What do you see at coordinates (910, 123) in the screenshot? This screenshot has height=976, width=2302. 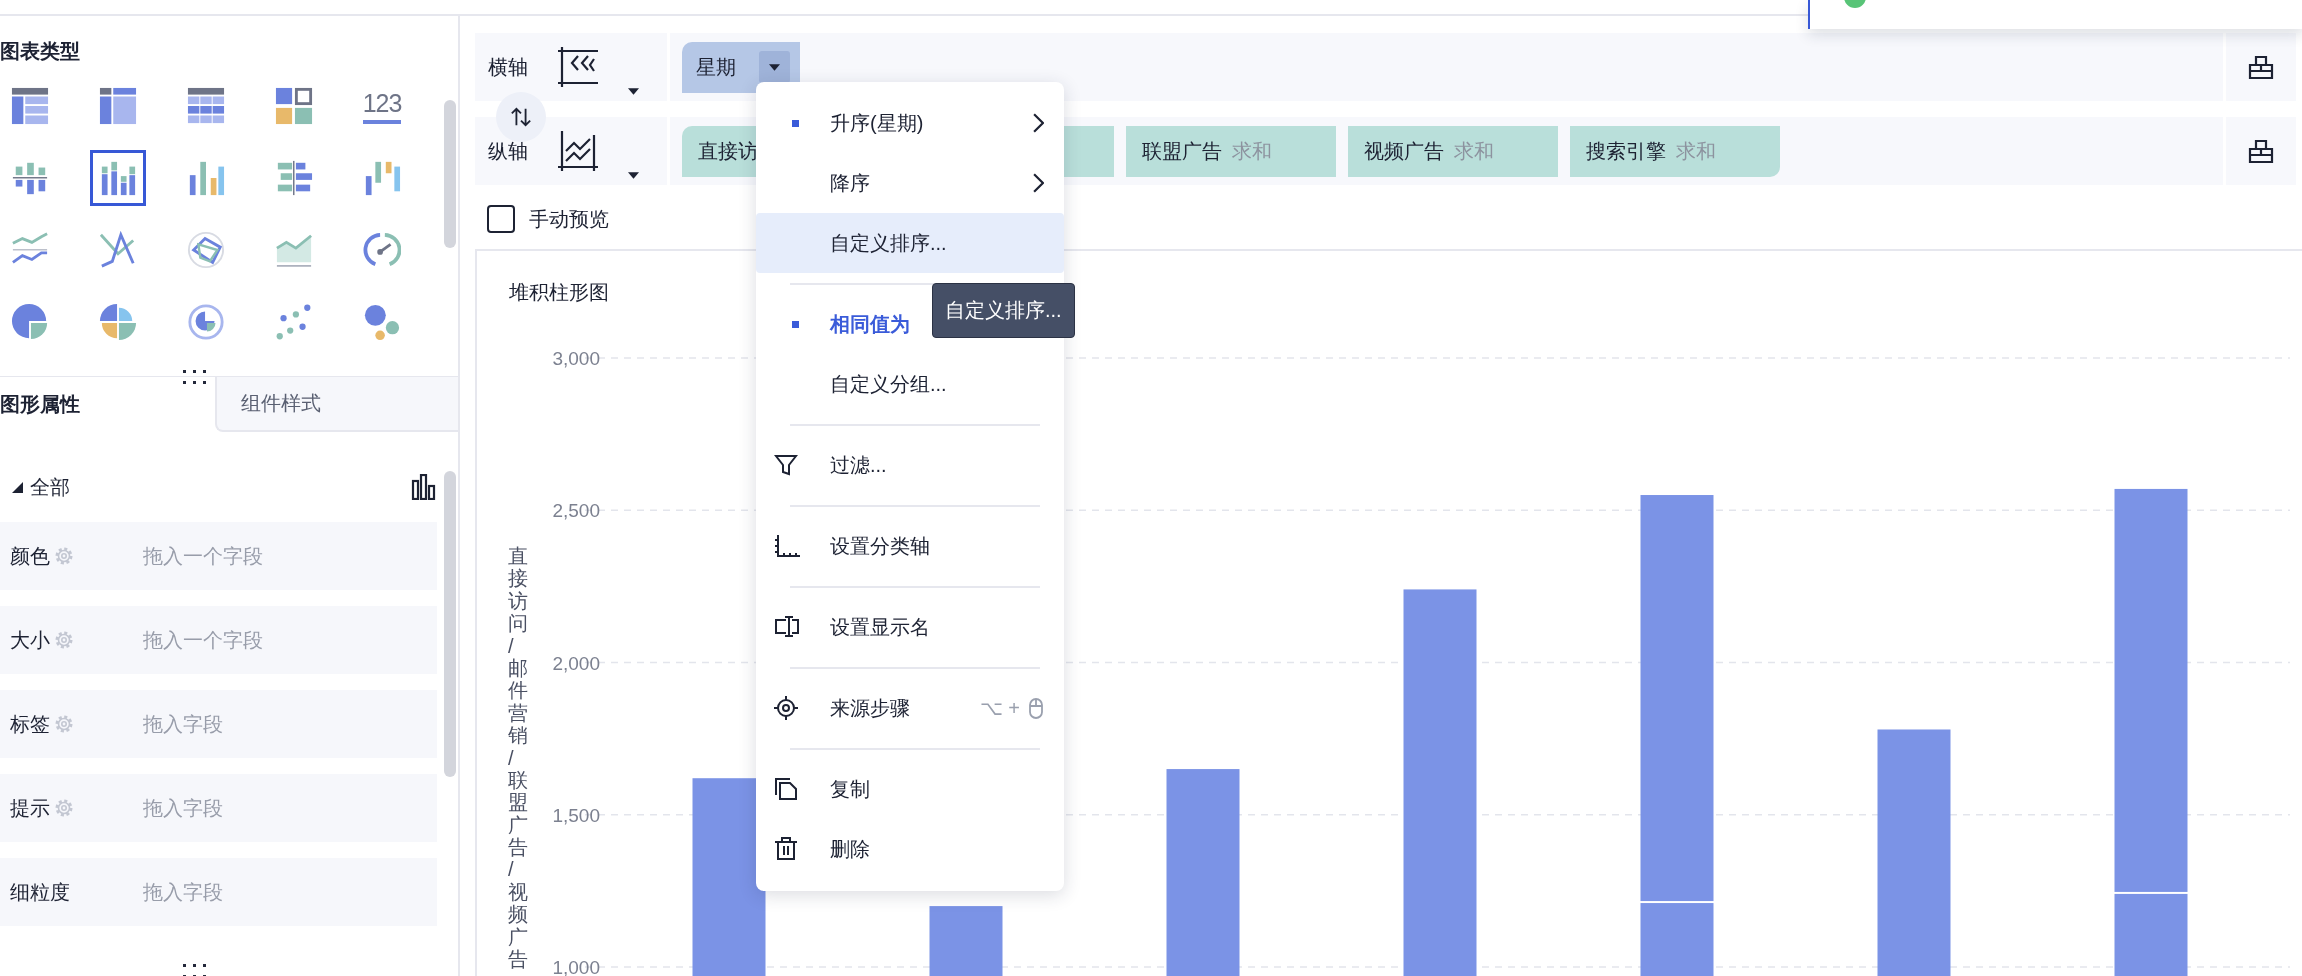 I see `menu-item: 升序(星期)` at bounding box center [910, 123].